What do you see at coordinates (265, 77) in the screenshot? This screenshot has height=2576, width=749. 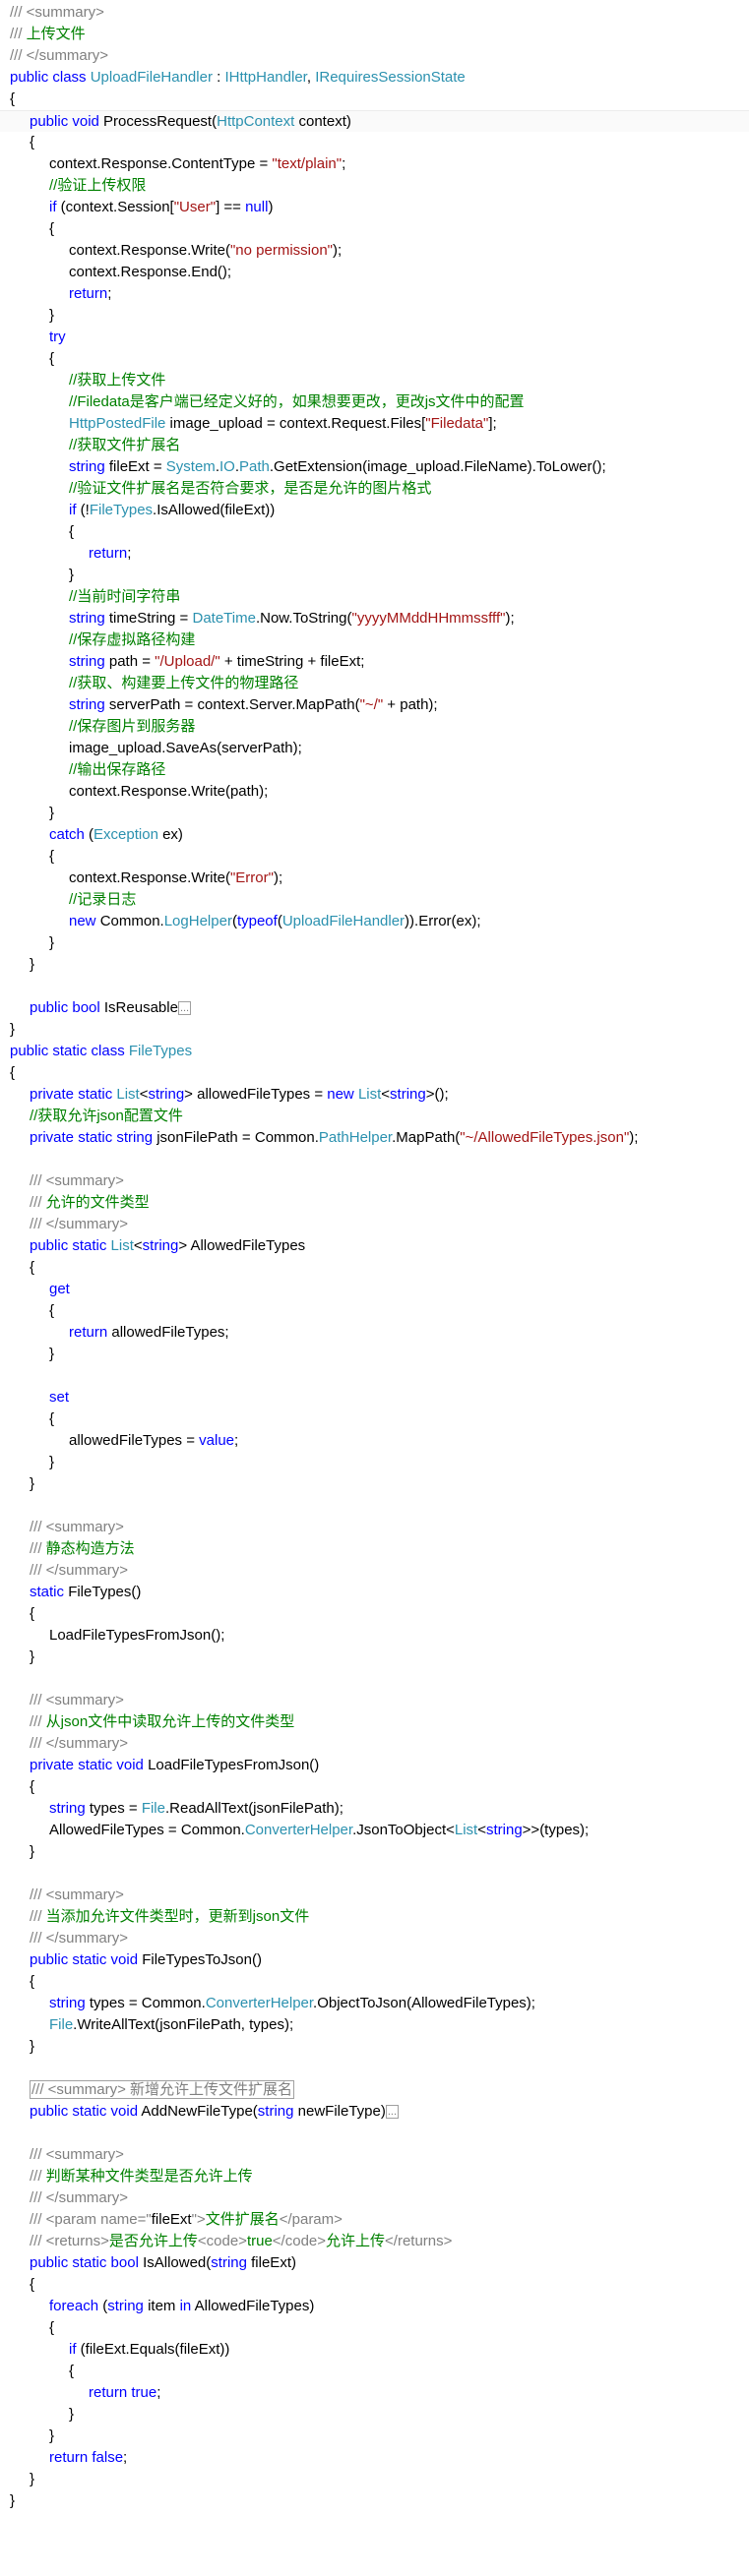 I see `code-token: IHttpHandler` at bounding box center [265, 77].